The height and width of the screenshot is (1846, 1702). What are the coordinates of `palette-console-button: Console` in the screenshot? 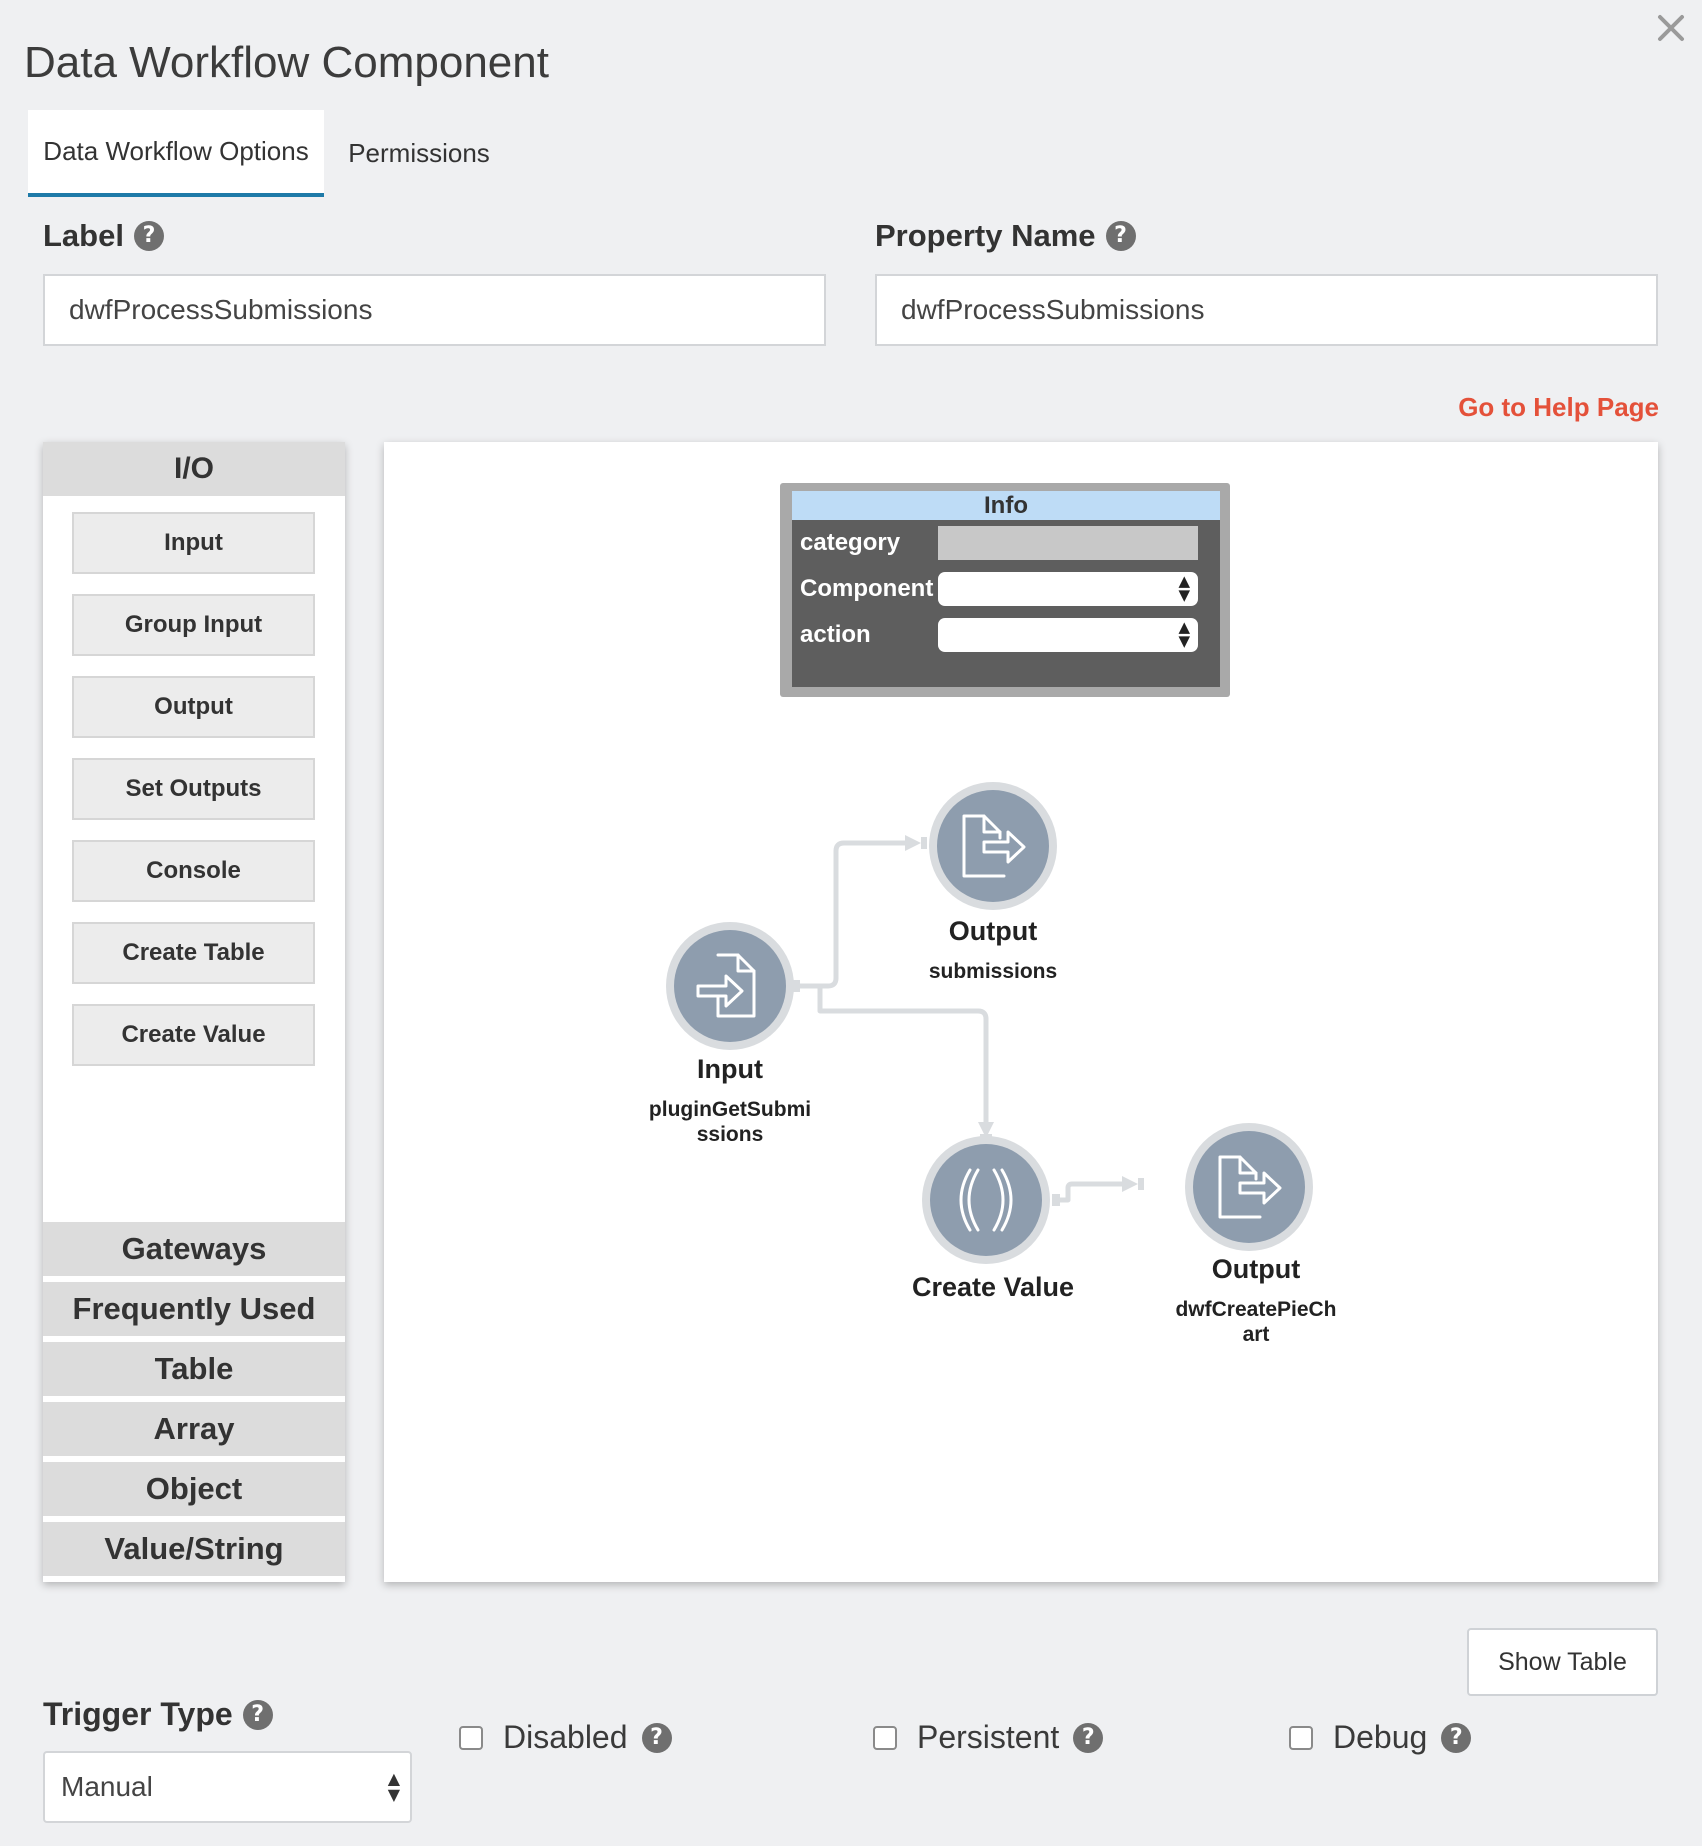 It's located at (193, 871).